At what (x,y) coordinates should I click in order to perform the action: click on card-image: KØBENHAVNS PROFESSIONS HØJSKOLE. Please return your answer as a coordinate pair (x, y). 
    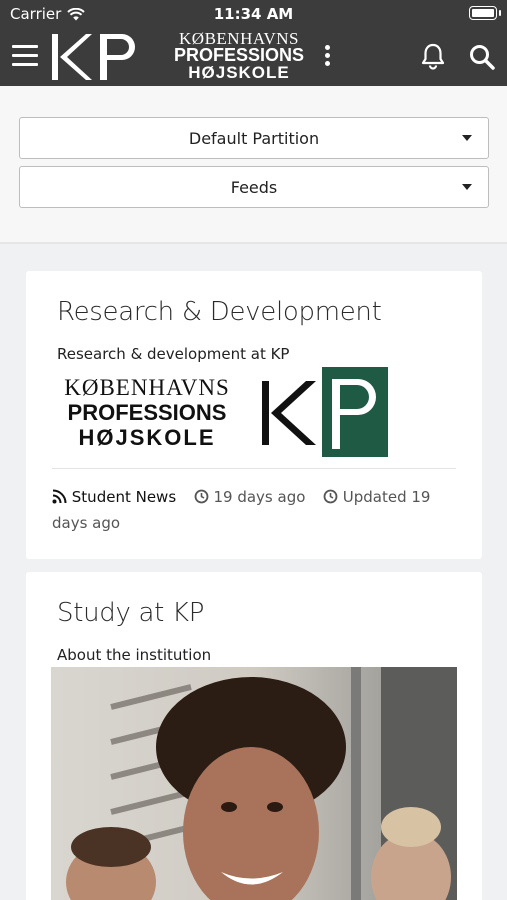
    Looking at the image, I should click on (227, 413).